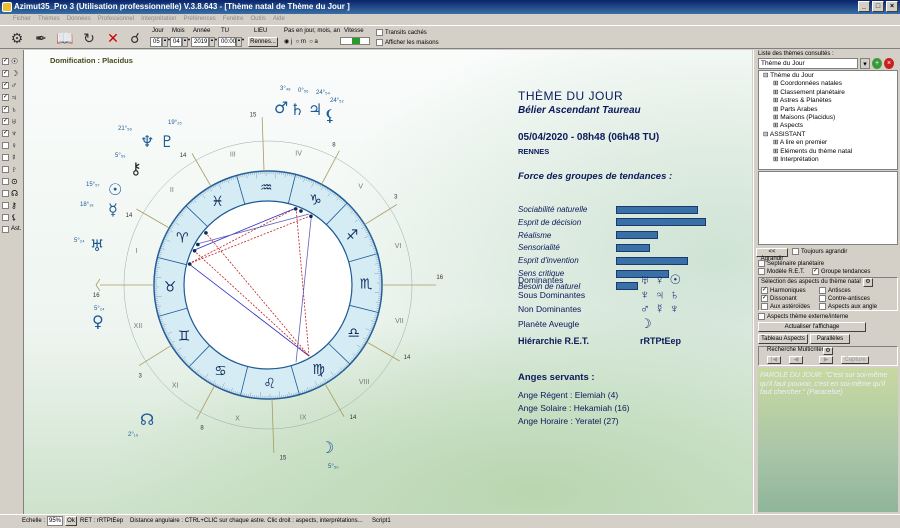 The height and width of the screenshot is (528, 900). Describe the element at coordinates (892, 6) in the screenshot. I see `close-button: ×` at that location.